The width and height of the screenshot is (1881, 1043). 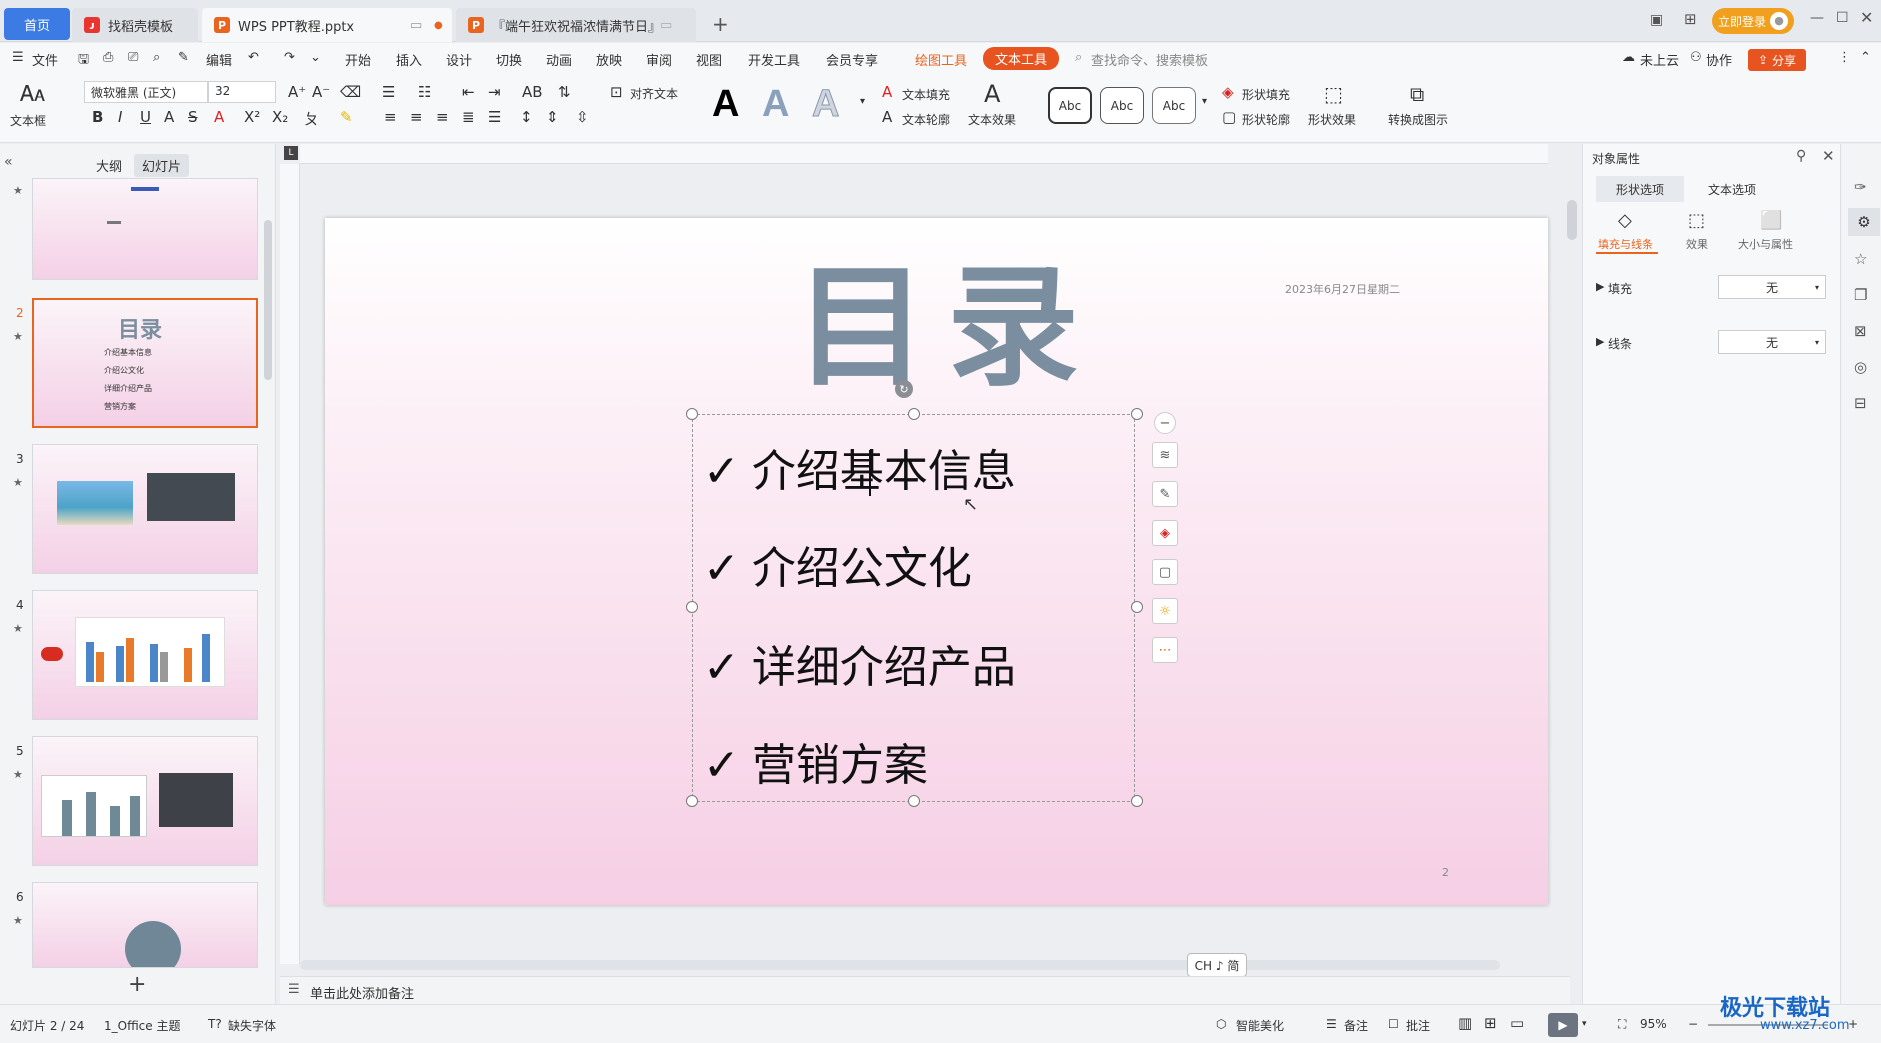 I want to click on text-fill-icon: A, so click(x=887, y=92).